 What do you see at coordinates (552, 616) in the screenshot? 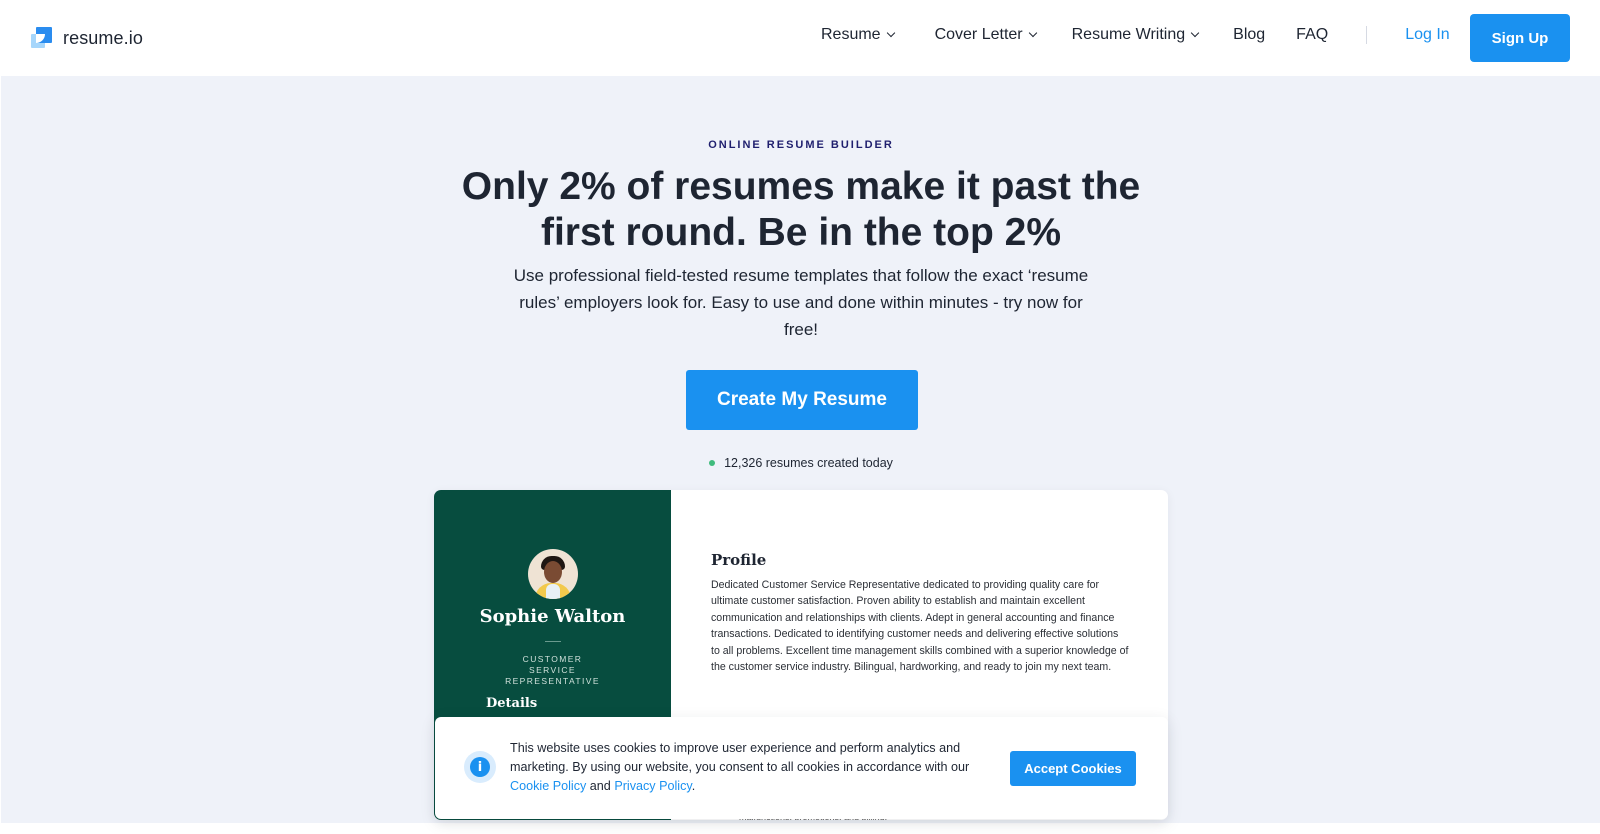
I see `resume-name: Sophie Walton` at bounding box center [552, 616].